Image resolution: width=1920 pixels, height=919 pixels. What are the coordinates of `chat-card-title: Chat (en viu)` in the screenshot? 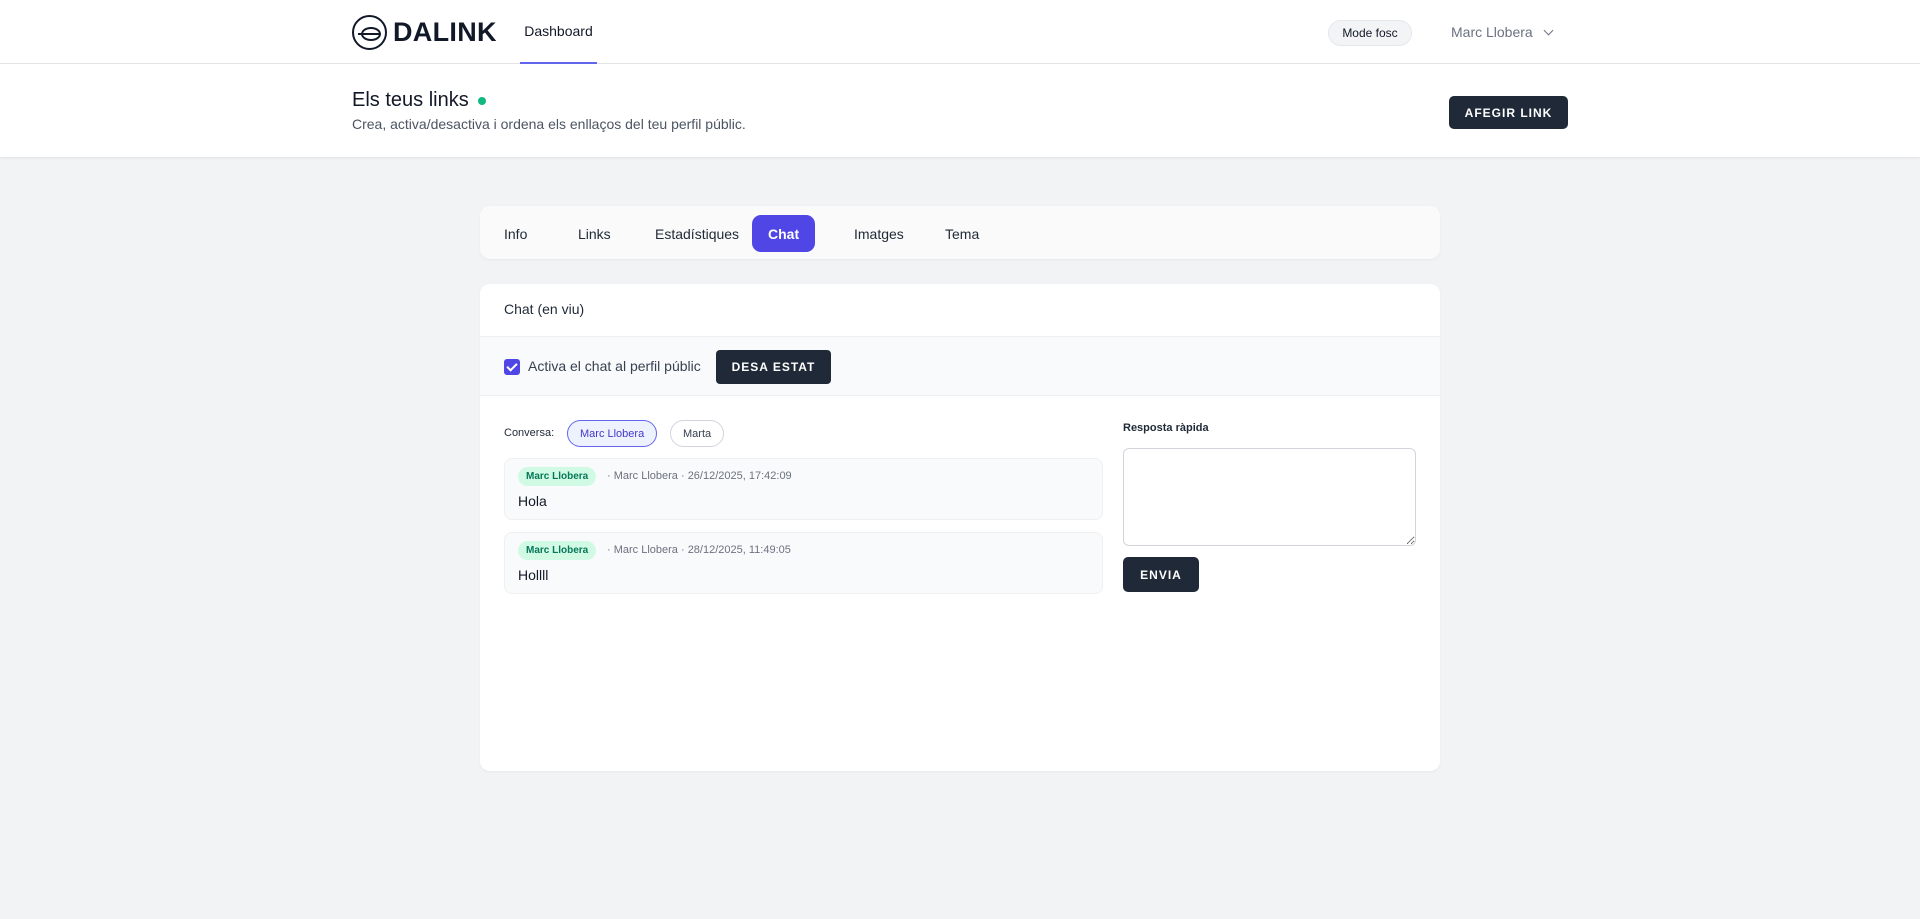 It's located at (544, 309).